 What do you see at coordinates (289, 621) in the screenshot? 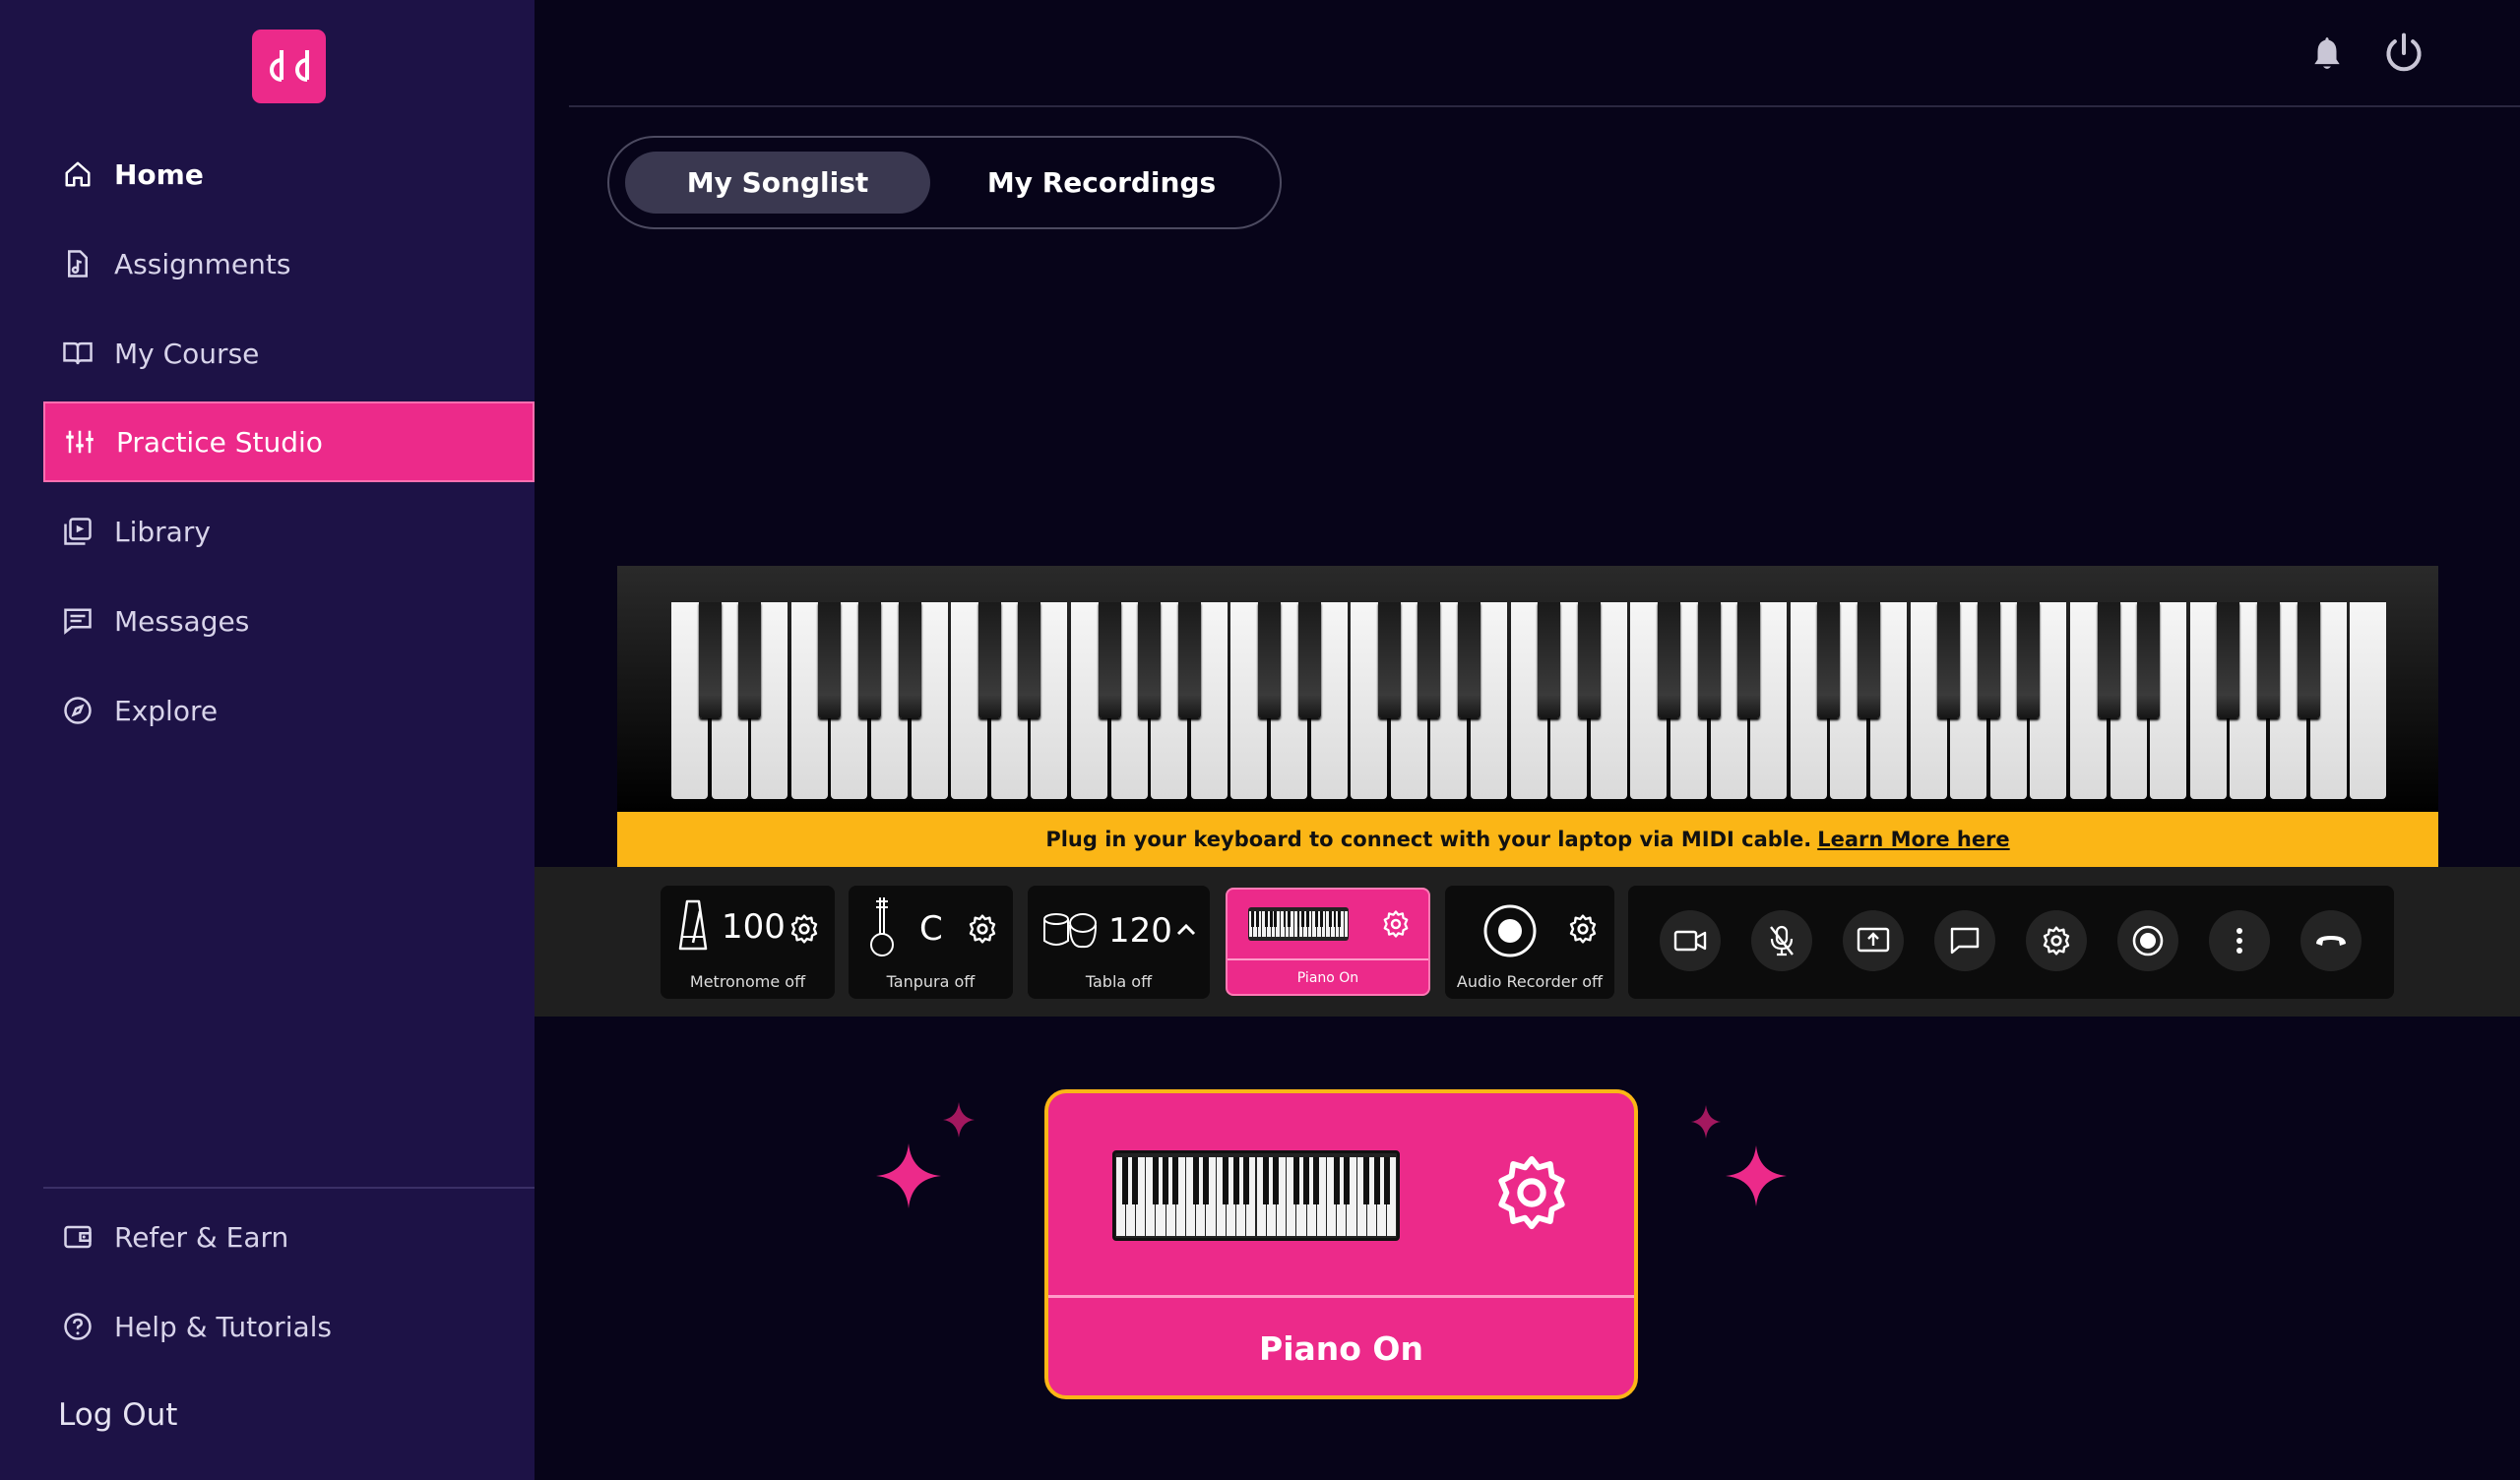
I see `sidebar-item-messages: Messages` at bounding box center [289, 621].